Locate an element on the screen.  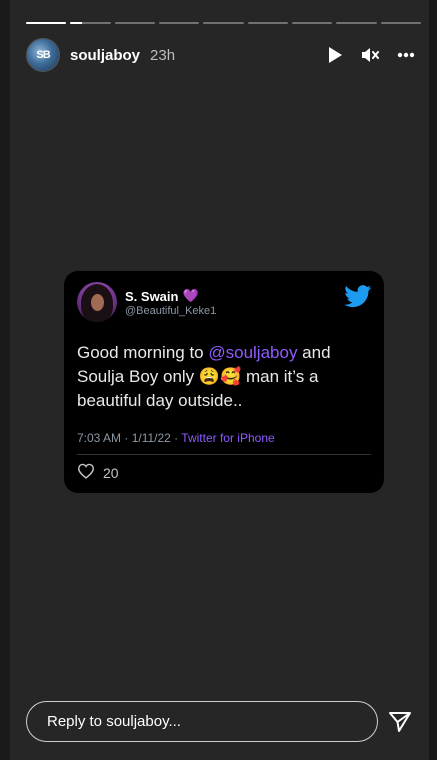
purple-heart-emoji: 💜 is located at coordinates (190, 295).